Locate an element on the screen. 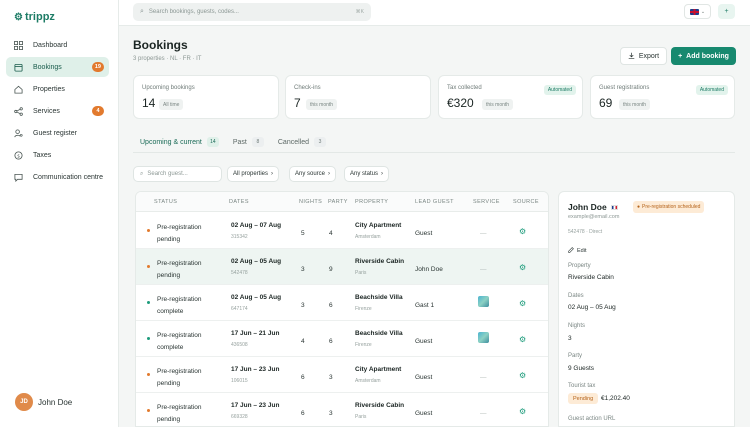 The height and width of the screenshot is (427, 750). booking-city: Amsterdam is located at coordinates (368, 381).